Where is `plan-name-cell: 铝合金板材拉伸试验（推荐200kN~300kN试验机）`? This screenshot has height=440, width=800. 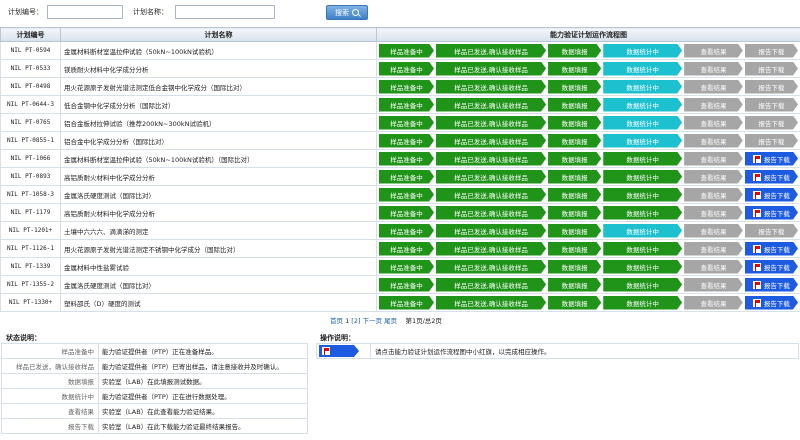
plan-name-cell: 铝合金板材拉伸试验（推荐200kN~300kN试验机） is located at coordinates (218, 122).